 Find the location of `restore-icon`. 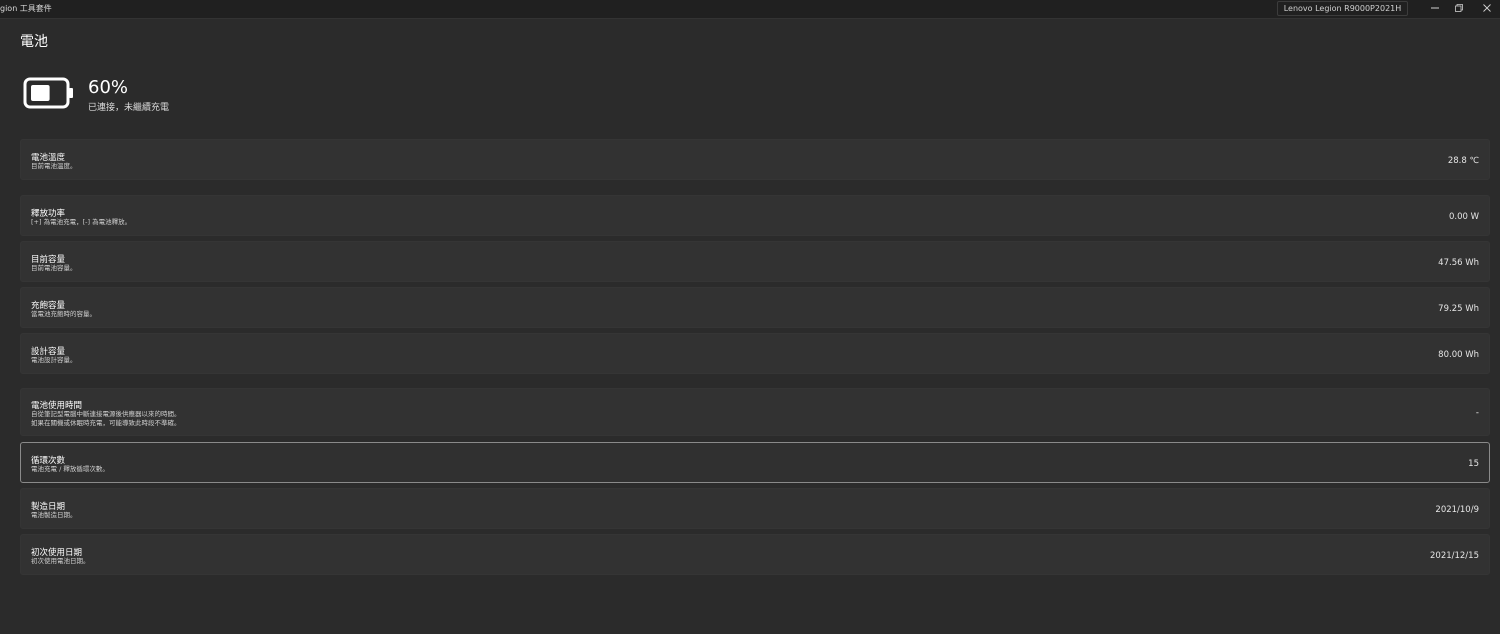

restore-icon is located at coordinates (1459, 8).